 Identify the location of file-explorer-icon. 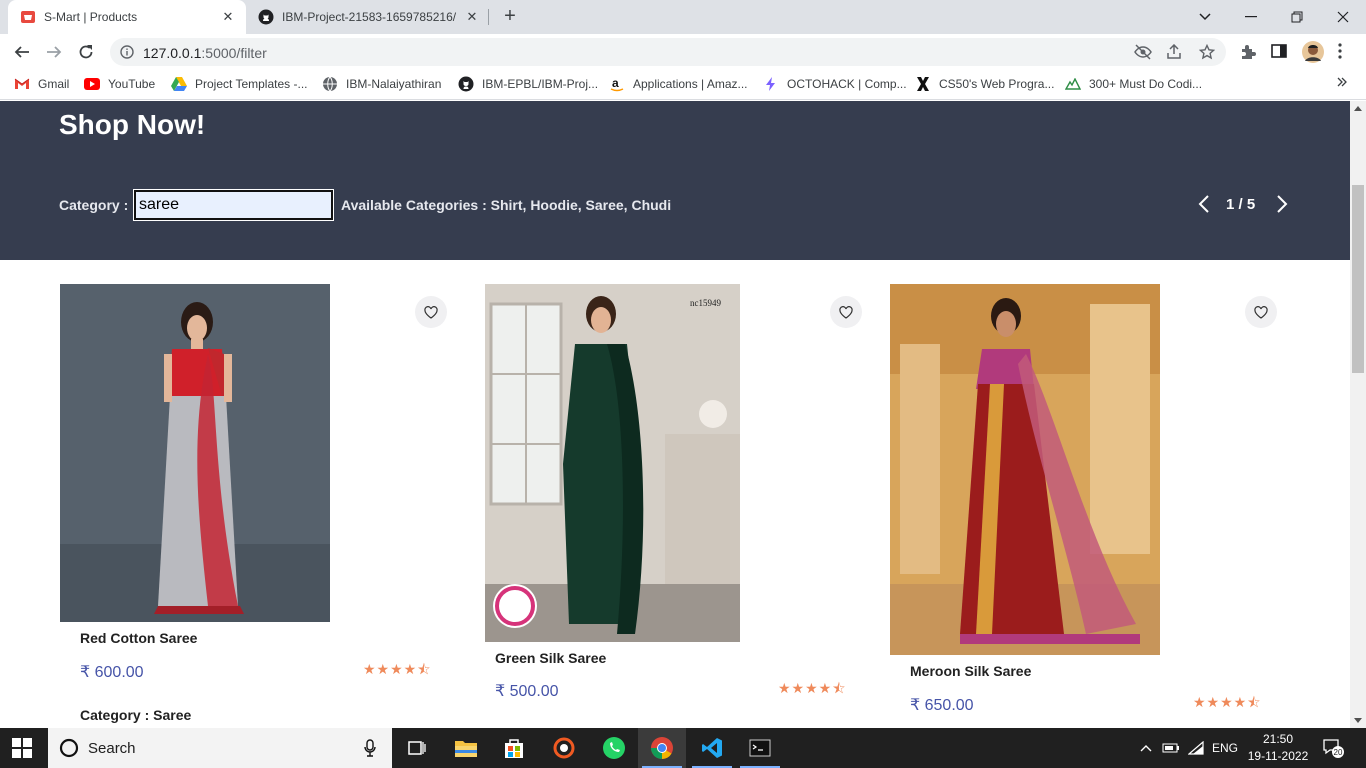
(466, 748).